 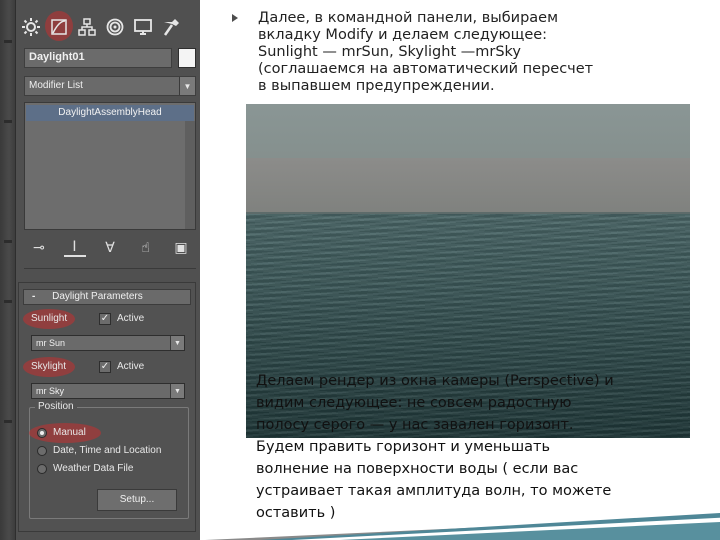 I want to click on rollout-header: - Daylight Parameters, so click(x=107, y=297).